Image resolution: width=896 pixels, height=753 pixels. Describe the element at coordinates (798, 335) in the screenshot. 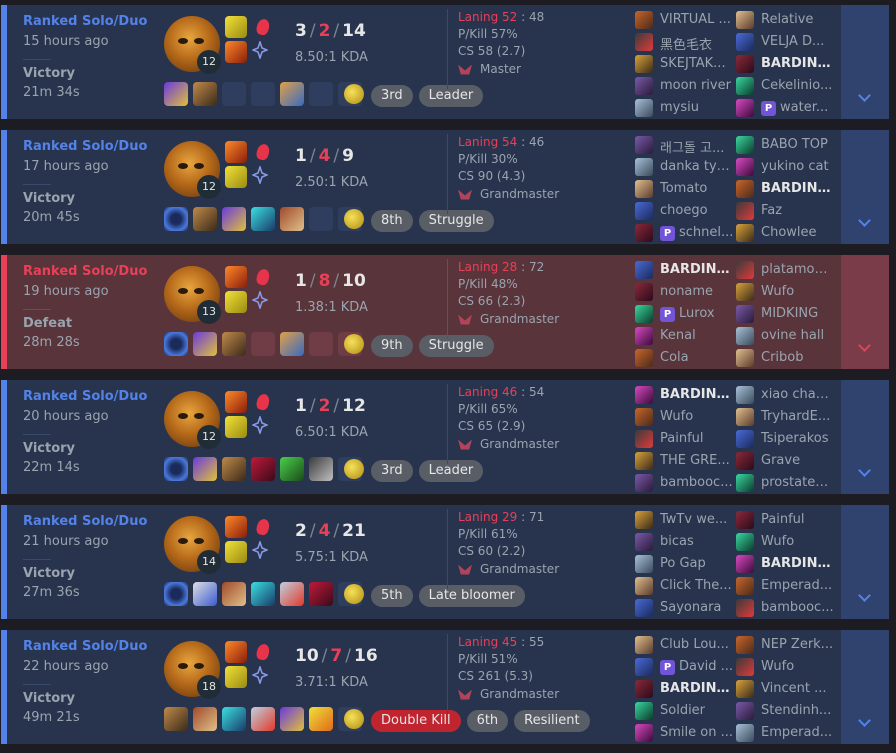

I see `participant-name: ovine hall` at that location.